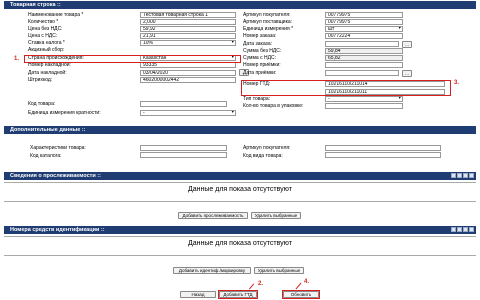 This screenshot has height=300, width=480. Describe the element at coordinates (35, 5) in the screenshot. I see `section-title: Товарная строка ::` at that location.